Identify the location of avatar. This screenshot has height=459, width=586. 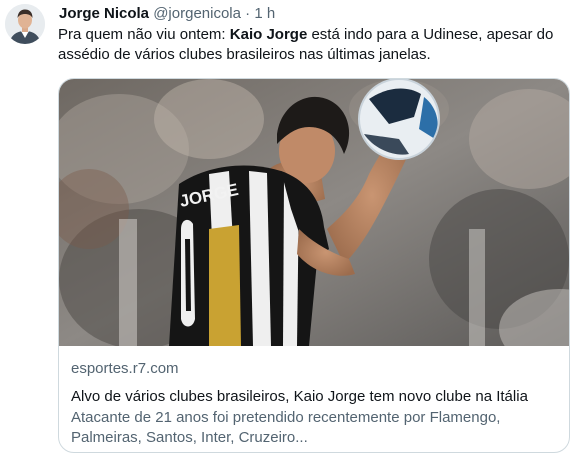
(25, 24).